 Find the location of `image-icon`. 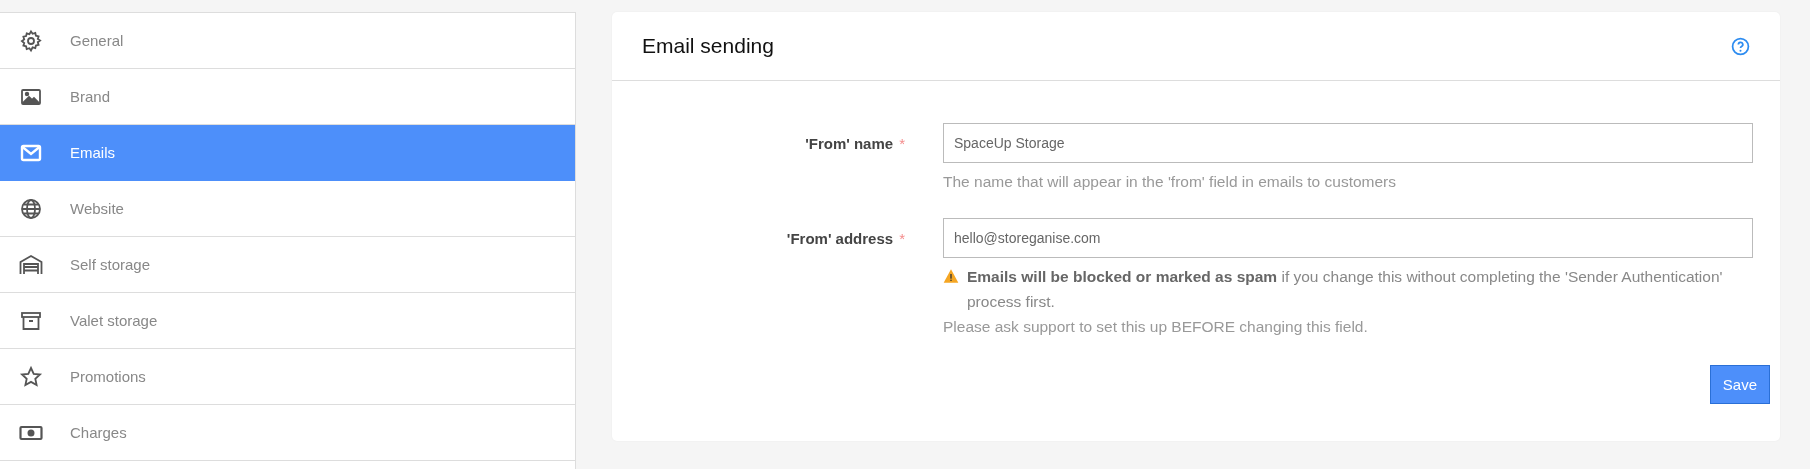

image-icon is located at coordinates (31, 96).